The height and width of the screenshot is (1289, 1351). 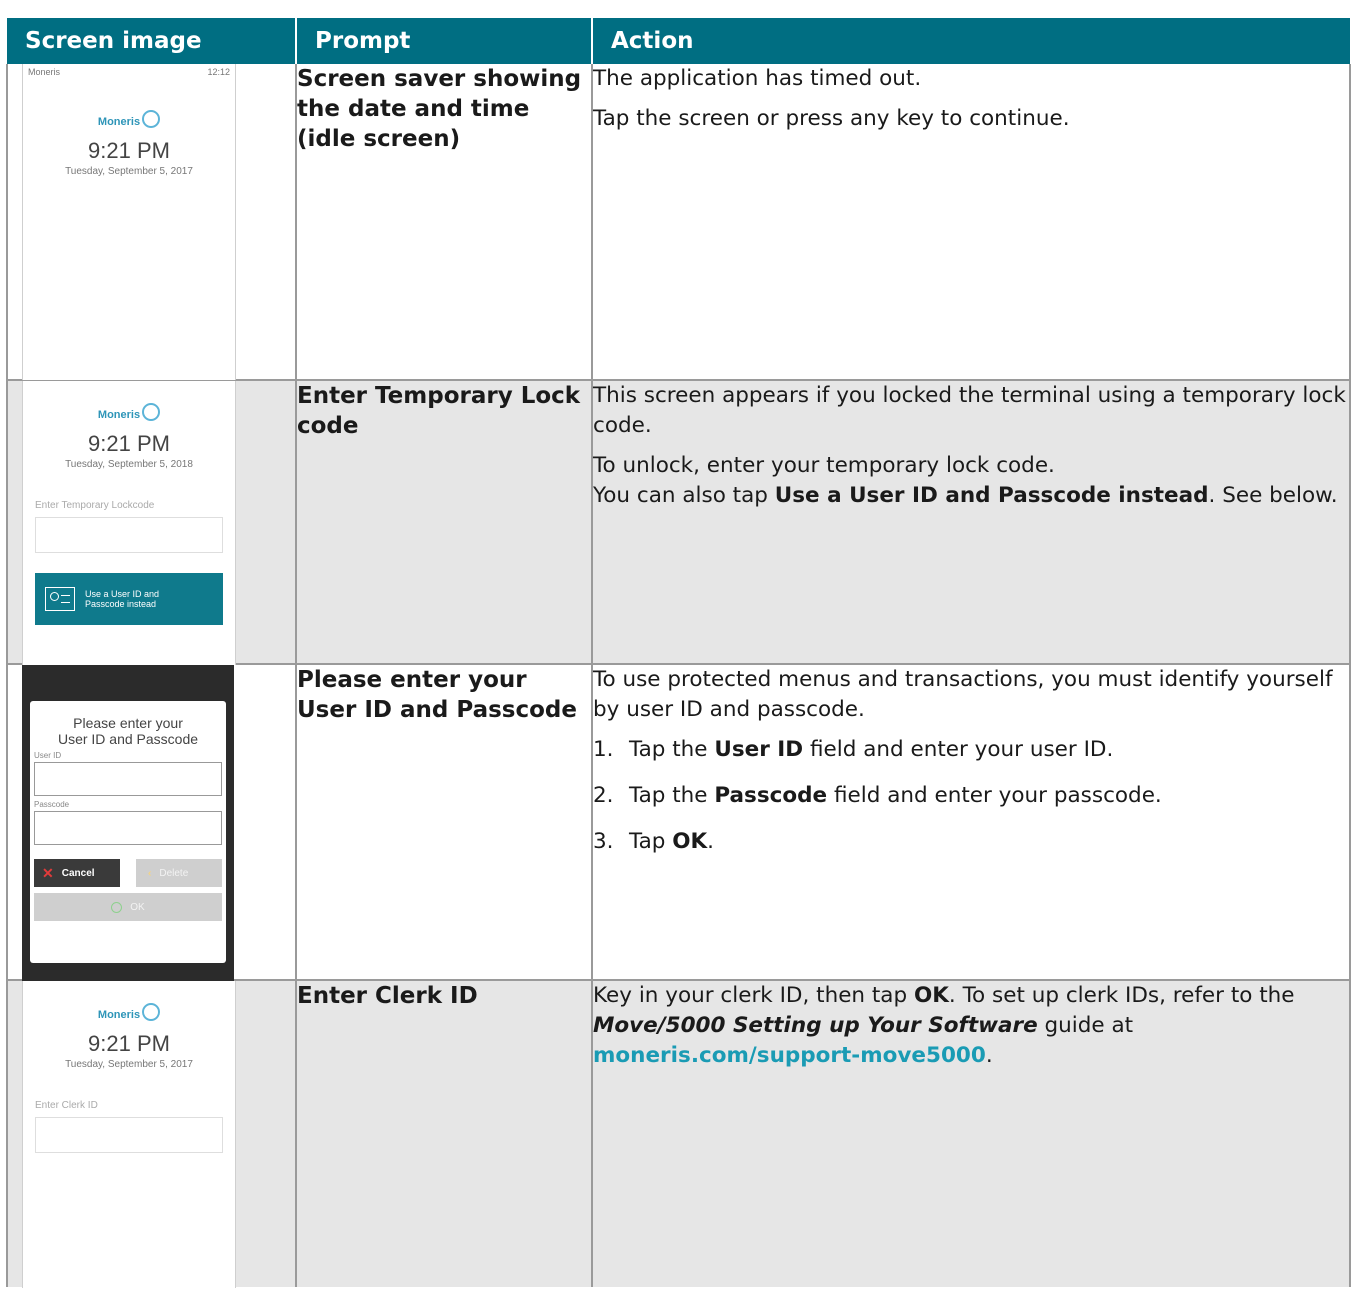 I want to click on bold-run: User ID, so click(x=759, y=749).